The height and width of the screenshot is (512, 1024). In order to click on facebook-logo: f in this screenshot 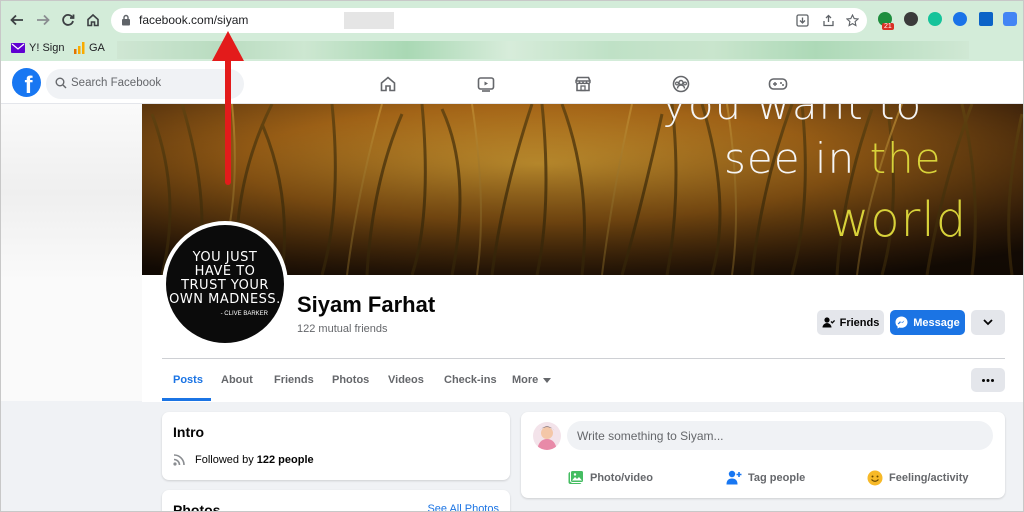, I will do `click(26, 82)`.